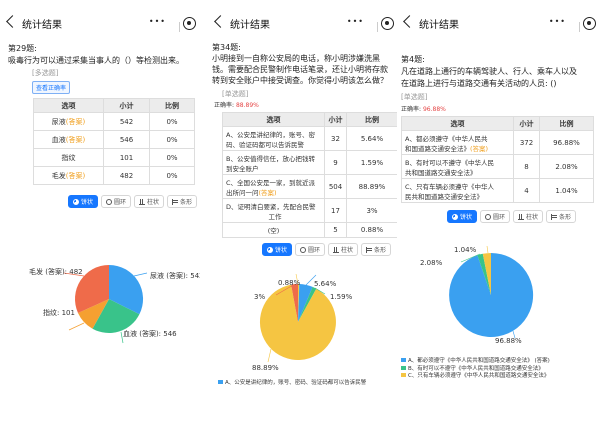  Describe the element at coordinates (271, 182) in the screenshot. I see `option-line: C、全国公安是一家，到就近派` at that location.